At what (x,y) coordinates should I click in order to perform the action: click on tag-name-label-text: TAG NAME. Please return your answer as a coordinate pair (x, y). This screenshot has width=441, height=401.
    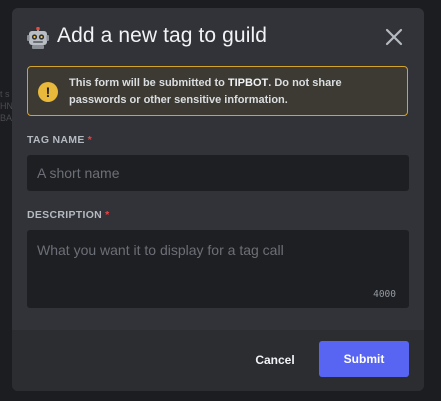
    Looking at the image, I should click on (56, 140).